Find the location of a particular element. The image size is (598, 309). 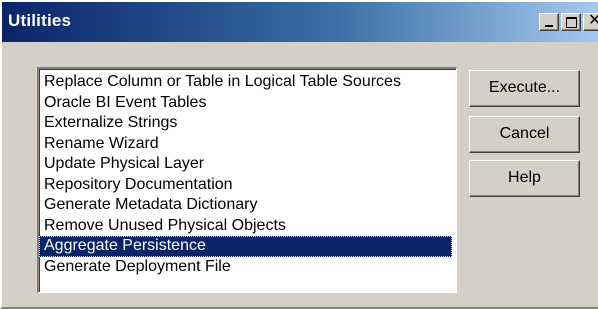

minimize-icon is located at coordinates (549, 26).